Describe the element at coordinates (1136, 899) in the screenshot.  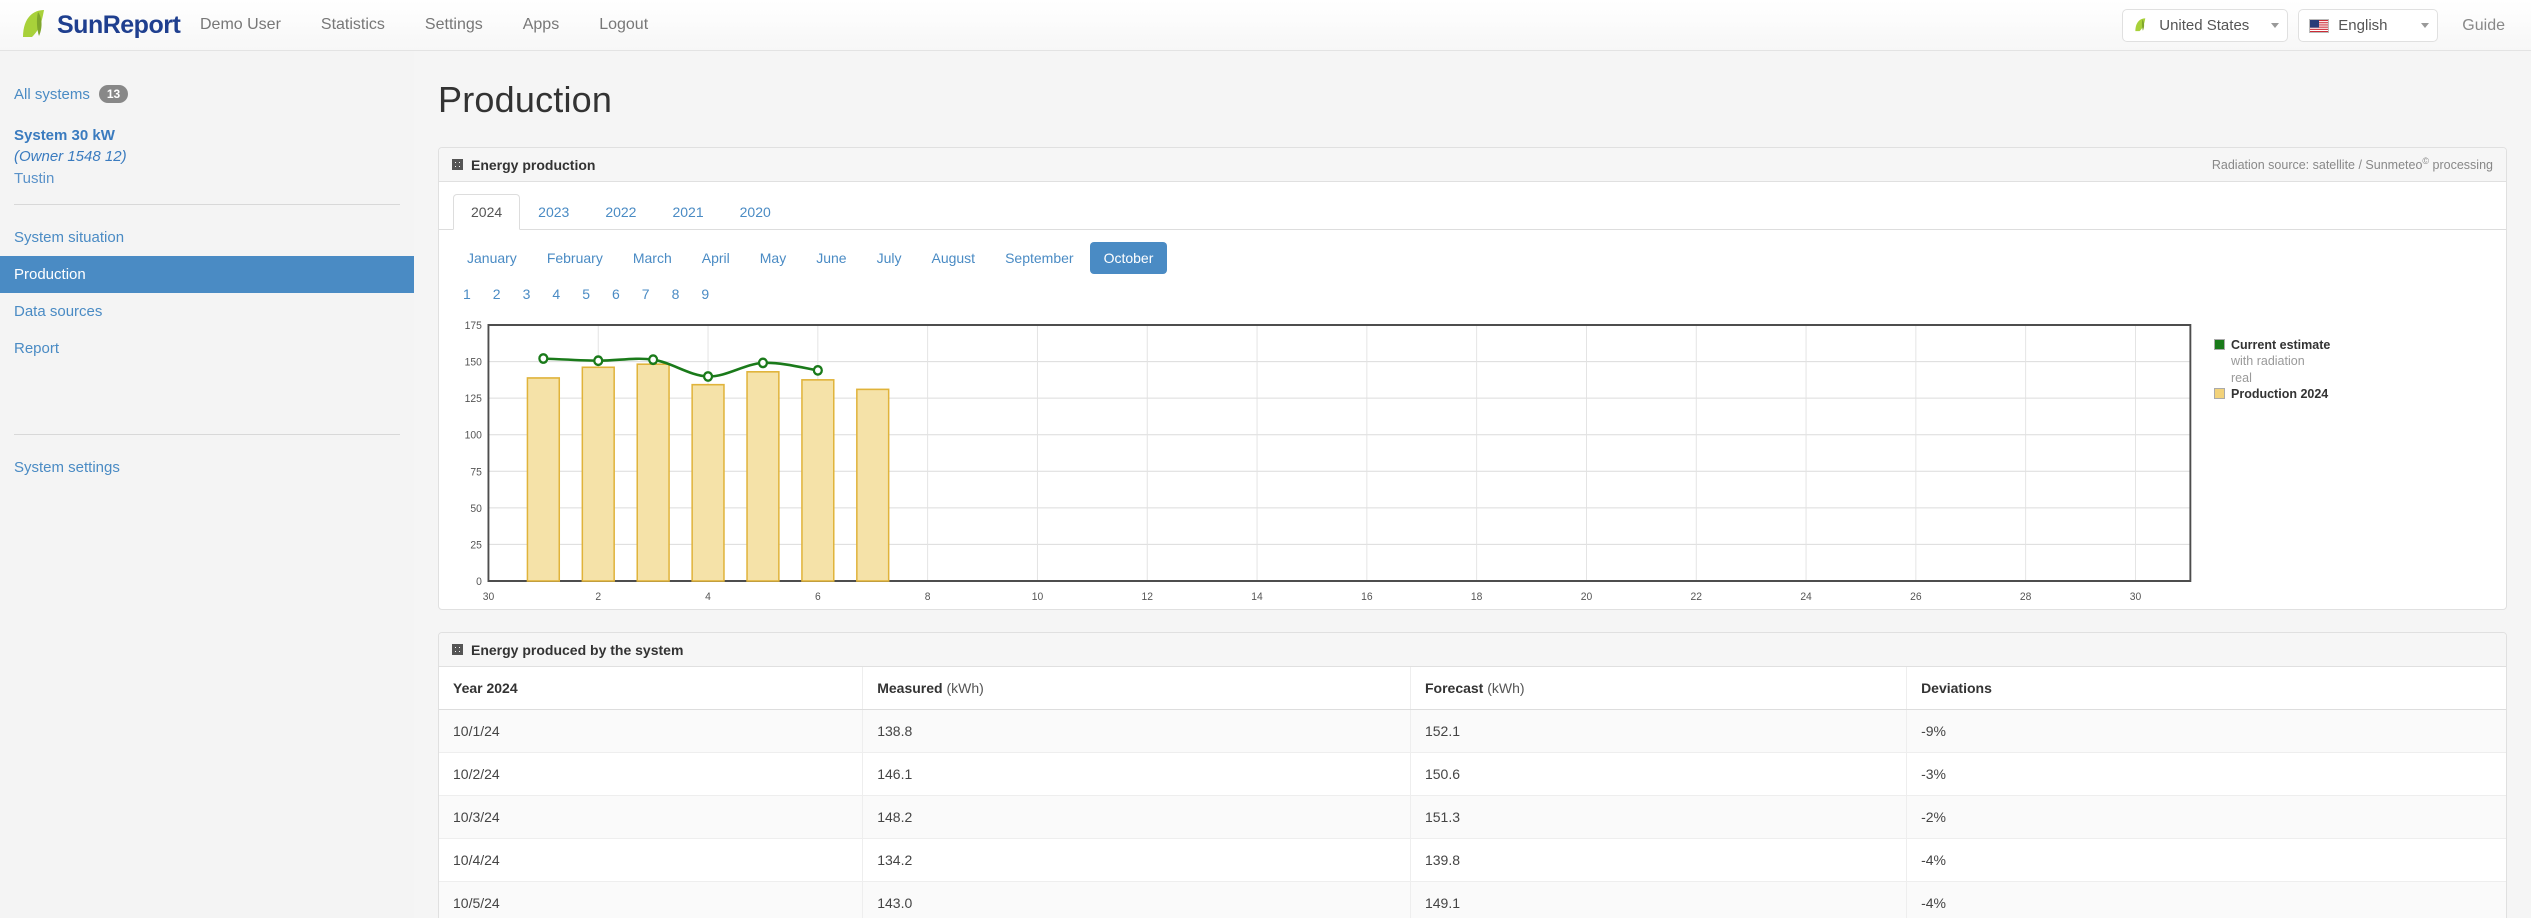
I see `cell-measured: 143.0` at that location.